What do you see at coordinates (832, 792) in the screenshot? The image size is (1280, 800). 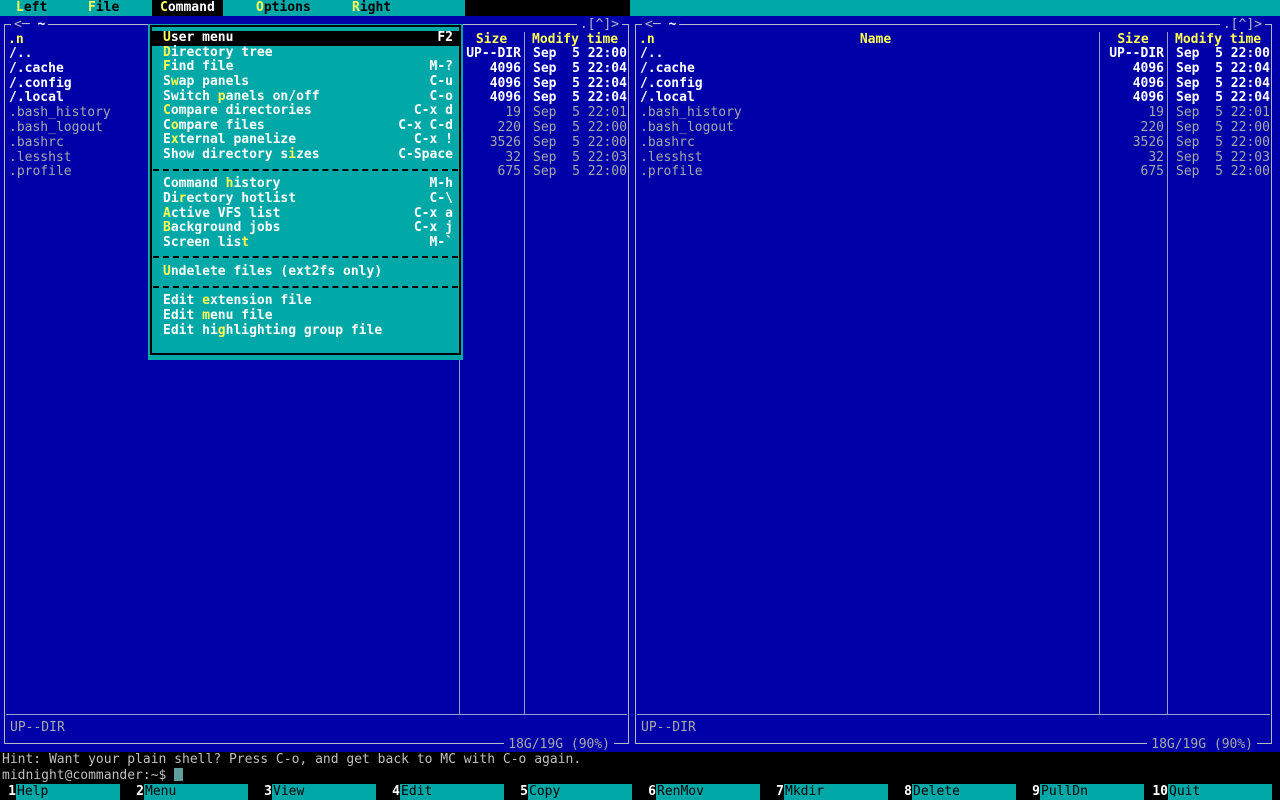 I see `fkey-mkdir: 7 Mkdir` at bounding box center [832, 792].